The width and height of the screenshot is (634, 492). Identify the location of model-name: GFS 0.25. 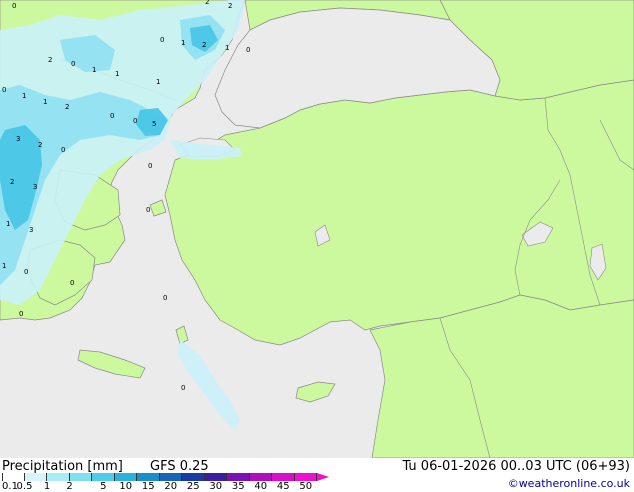
(179, 466).